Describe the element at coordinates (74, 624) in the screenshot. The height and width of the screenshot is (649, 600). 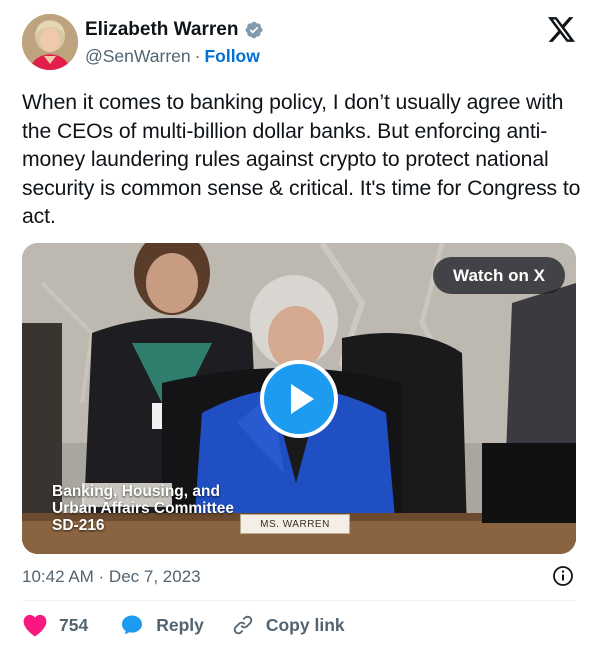
I see `like-count: 754` at that location.